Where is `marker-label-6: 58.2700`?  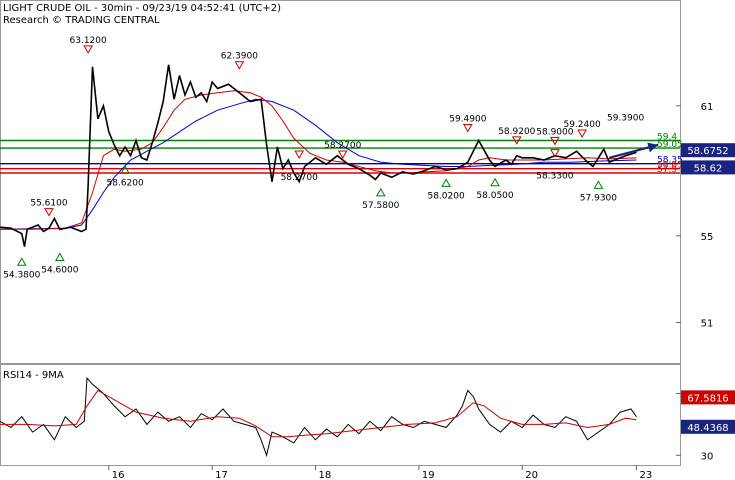
marker-label-6: 58.2700 is located at coordinates (299, 178).